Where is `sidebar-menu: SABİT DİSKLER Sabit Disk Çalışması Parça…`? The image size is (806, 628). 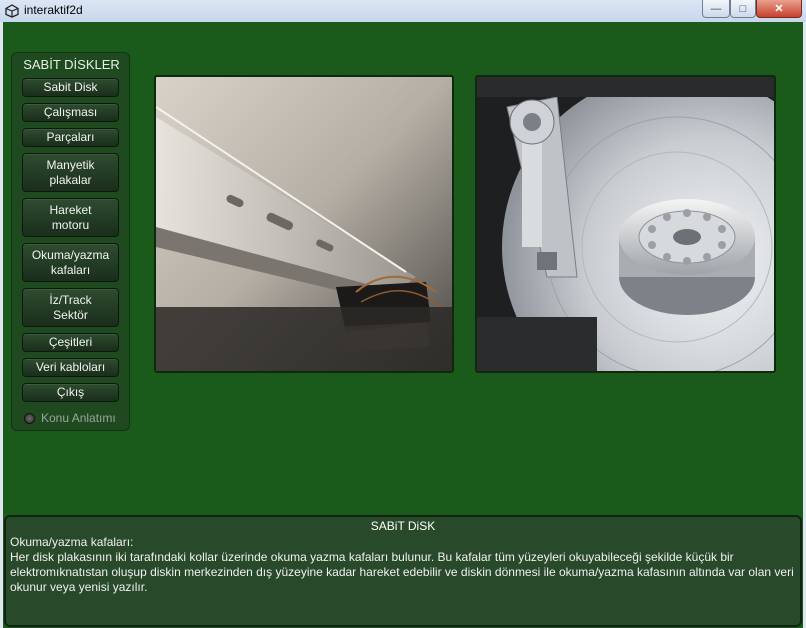
sidebar-menu: SABİT DİSKLER Sabit Disk Çalışması Parça… is located at coordinates (70, 241).